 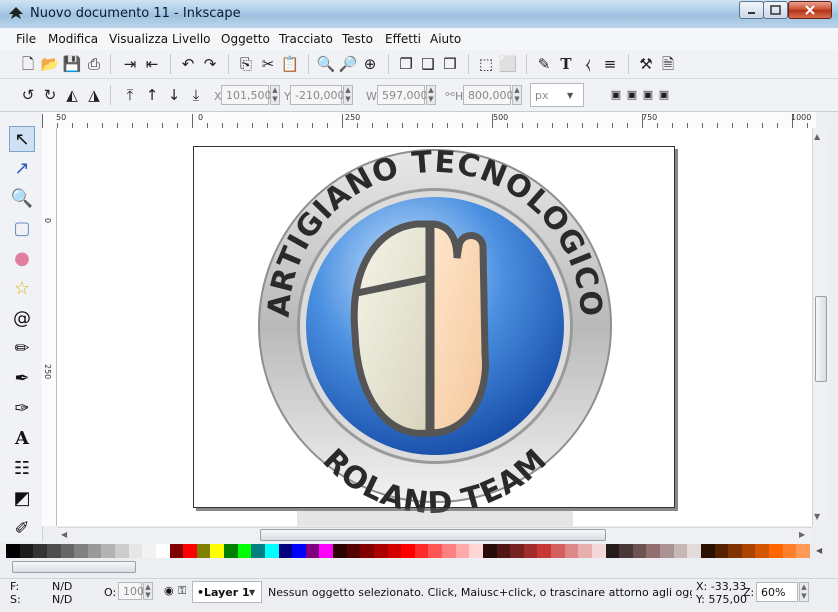 I want to click on redo-icon: ↷, so click(x=210, y=64).